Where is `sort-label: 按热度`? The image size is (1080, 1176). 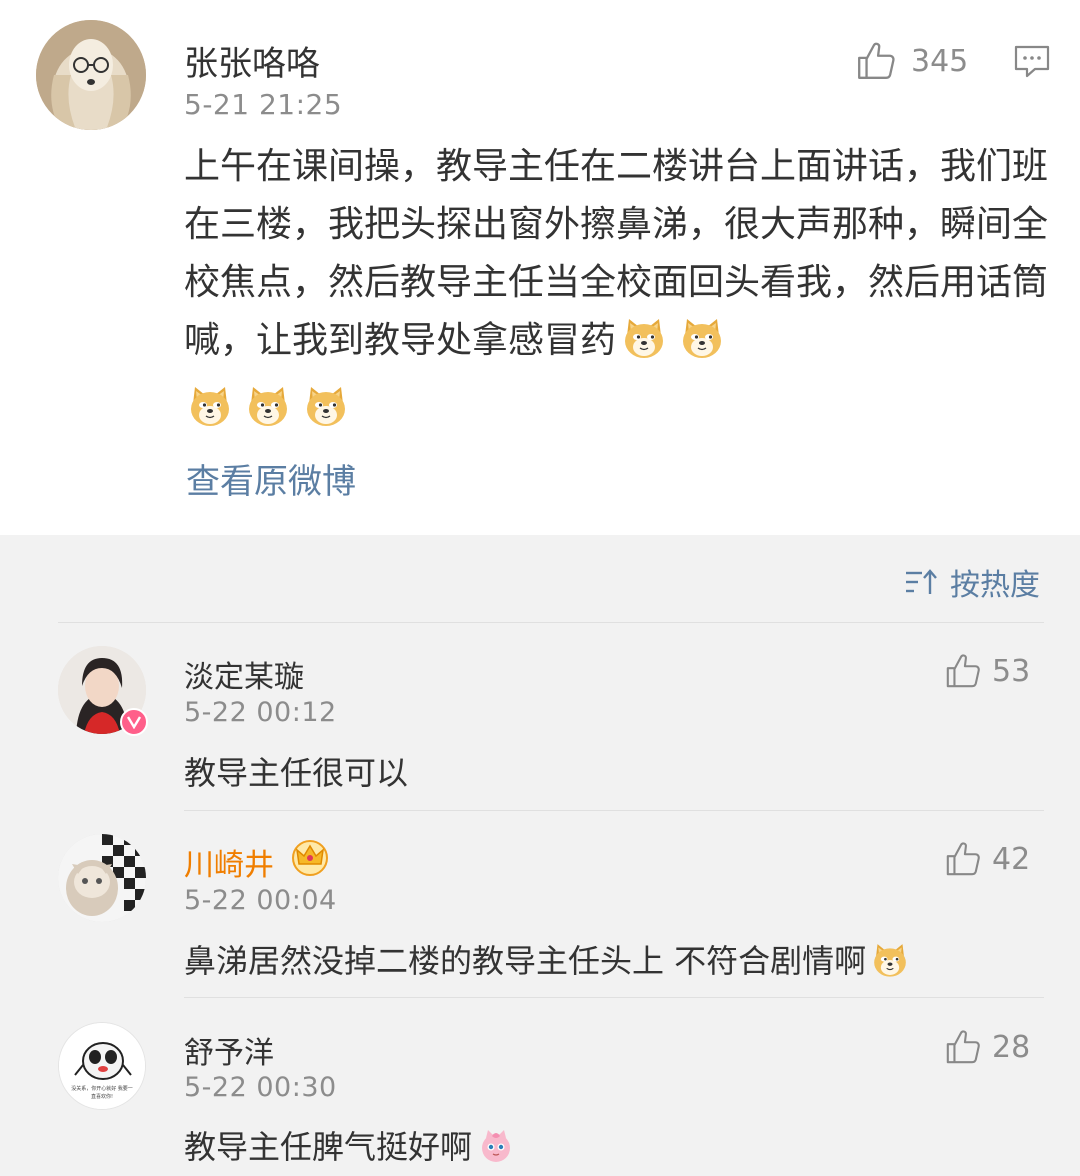
sort-label: 按热度 is located at coordinates (995, 585).